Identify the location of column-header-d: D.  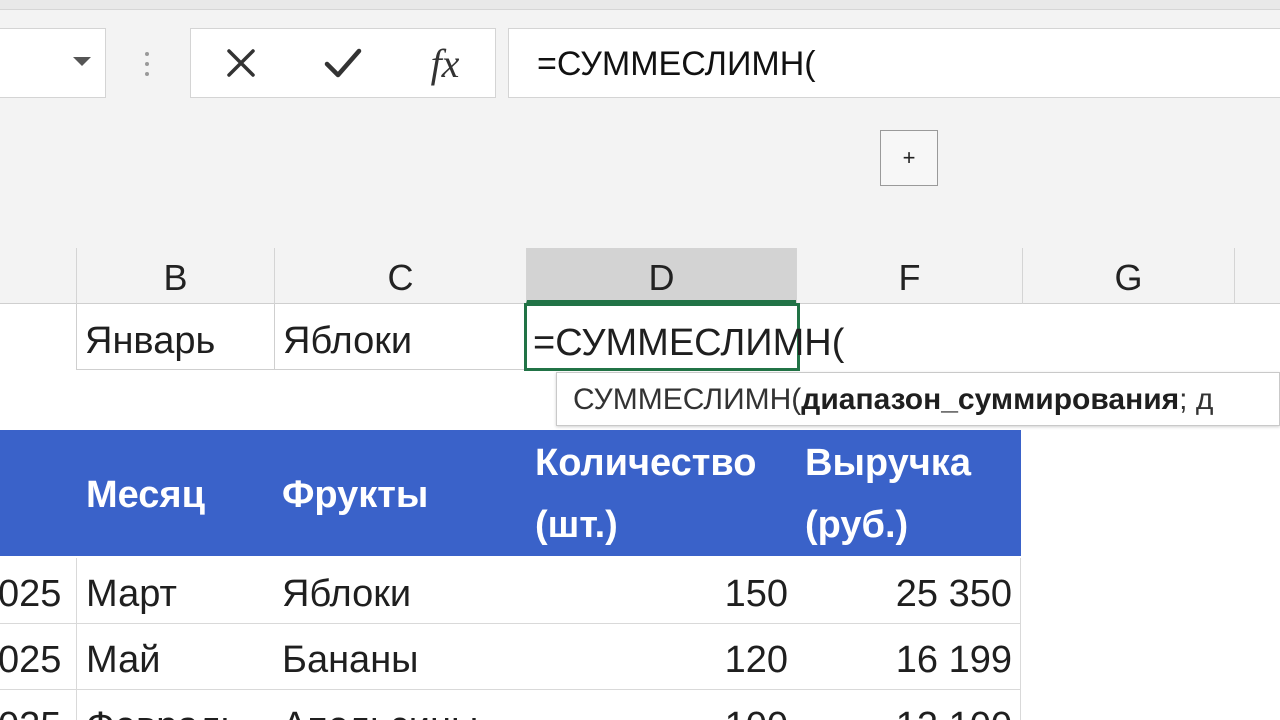
(661, 276).